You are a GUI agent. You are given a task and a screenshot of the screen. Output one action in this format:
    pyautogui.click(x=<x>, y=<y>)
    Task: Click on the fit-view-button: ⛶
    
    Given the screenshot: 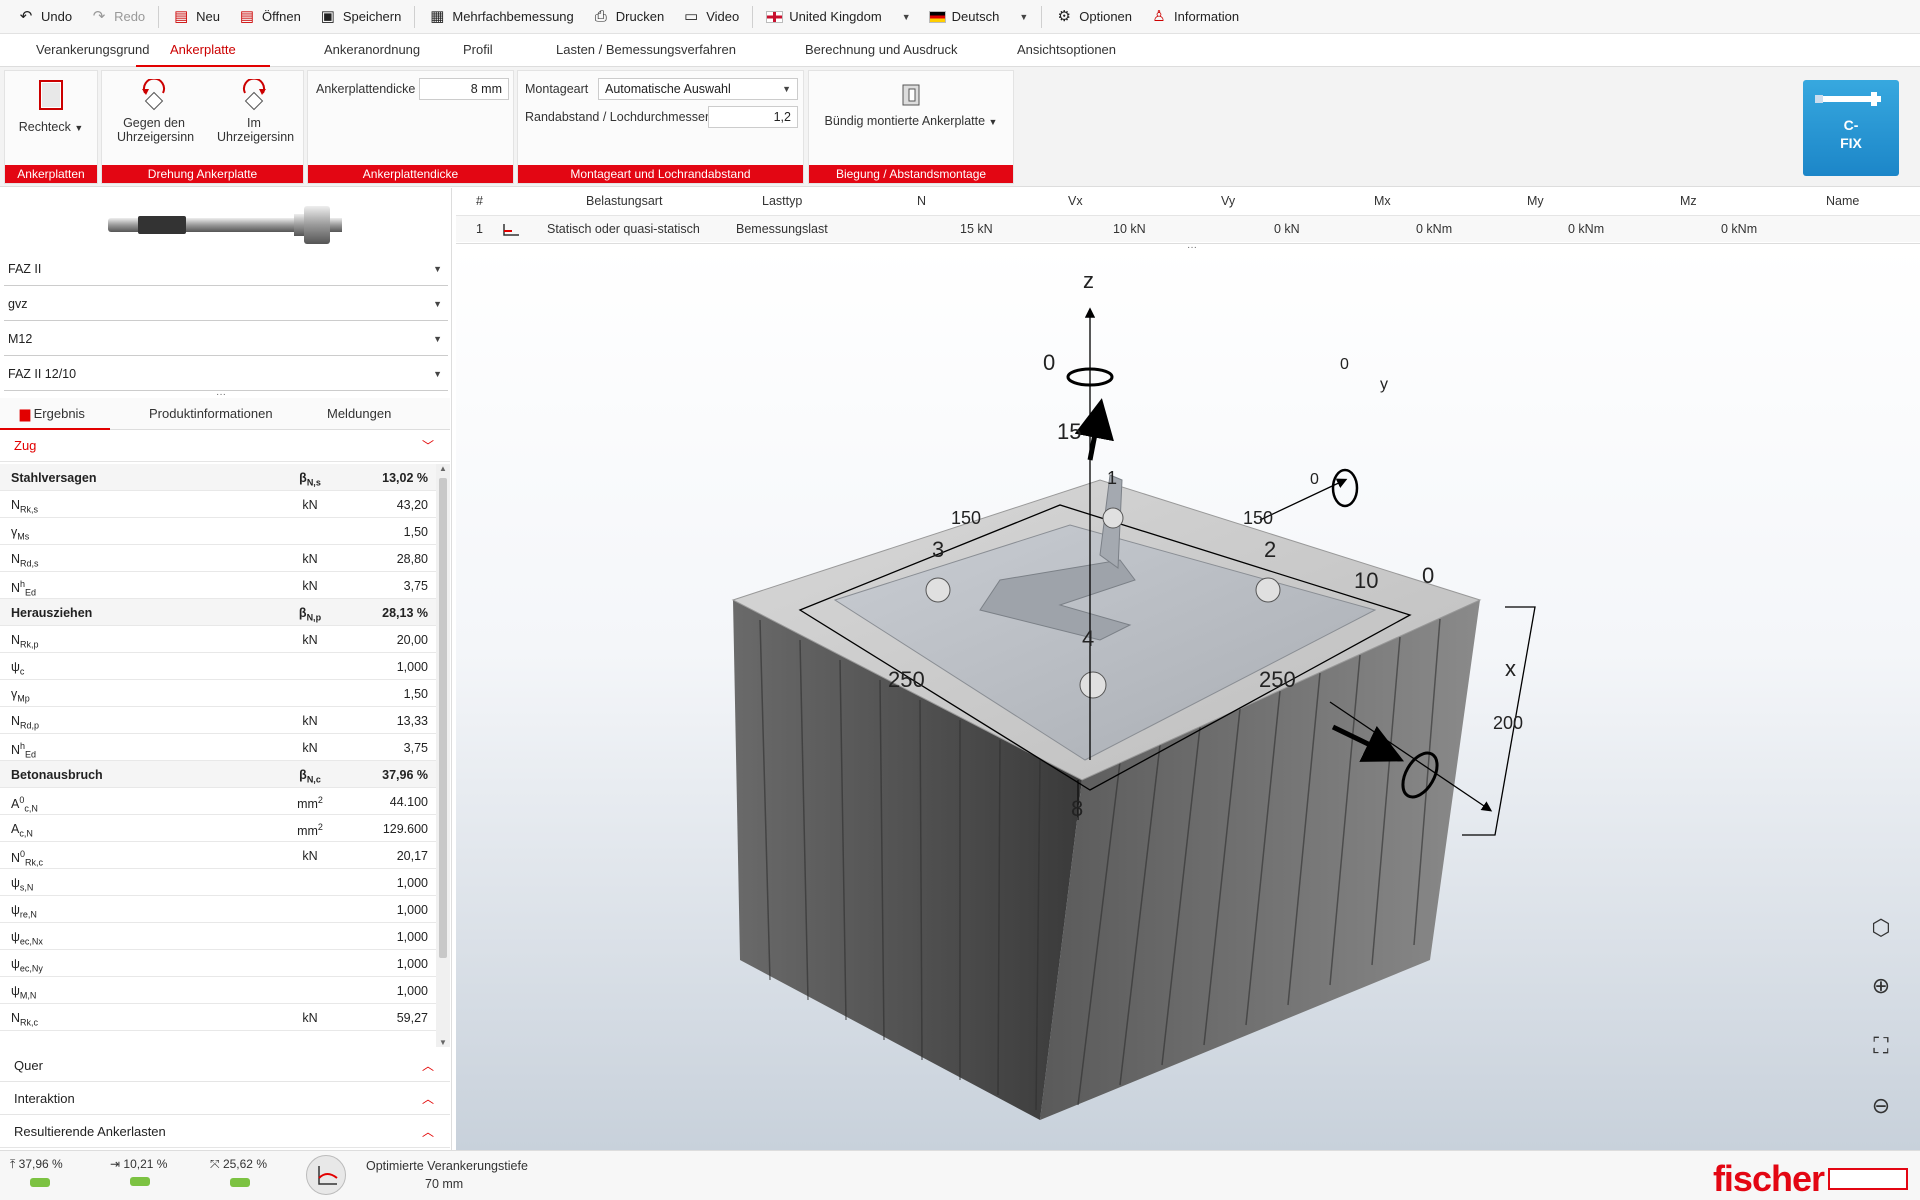 What is the action you would take?
    pyautogui.click(x=1881, y=1046)
    